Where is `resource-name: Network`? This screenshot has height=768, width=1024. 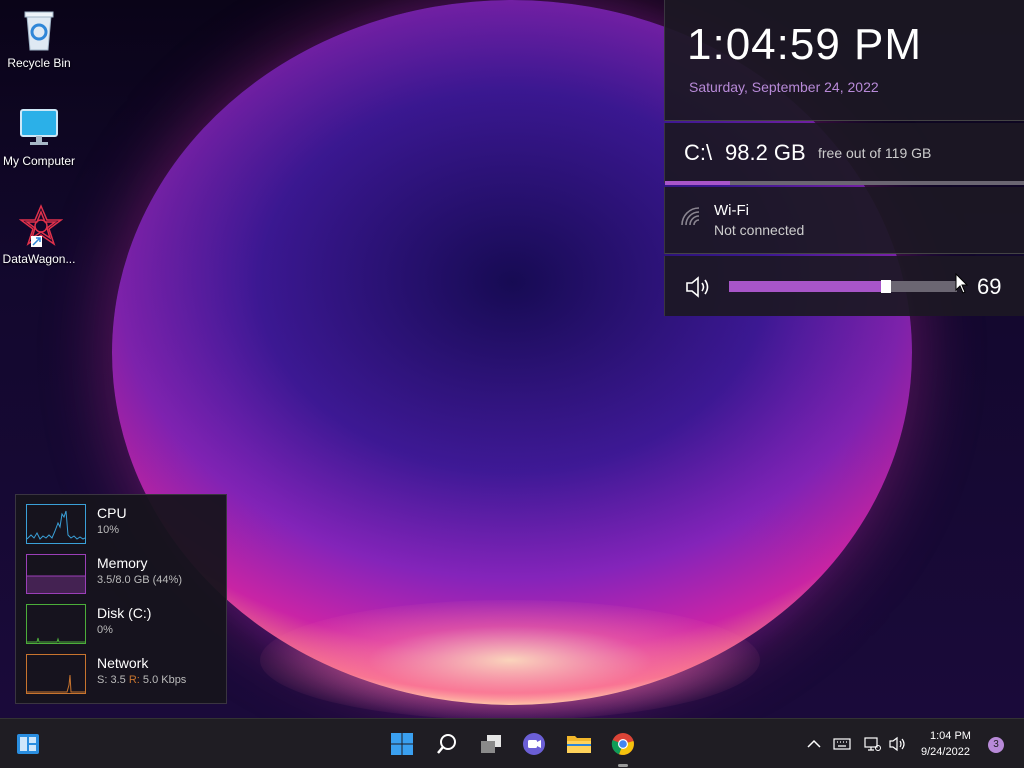 resource-name: Network is located at coordinates (123, 663).